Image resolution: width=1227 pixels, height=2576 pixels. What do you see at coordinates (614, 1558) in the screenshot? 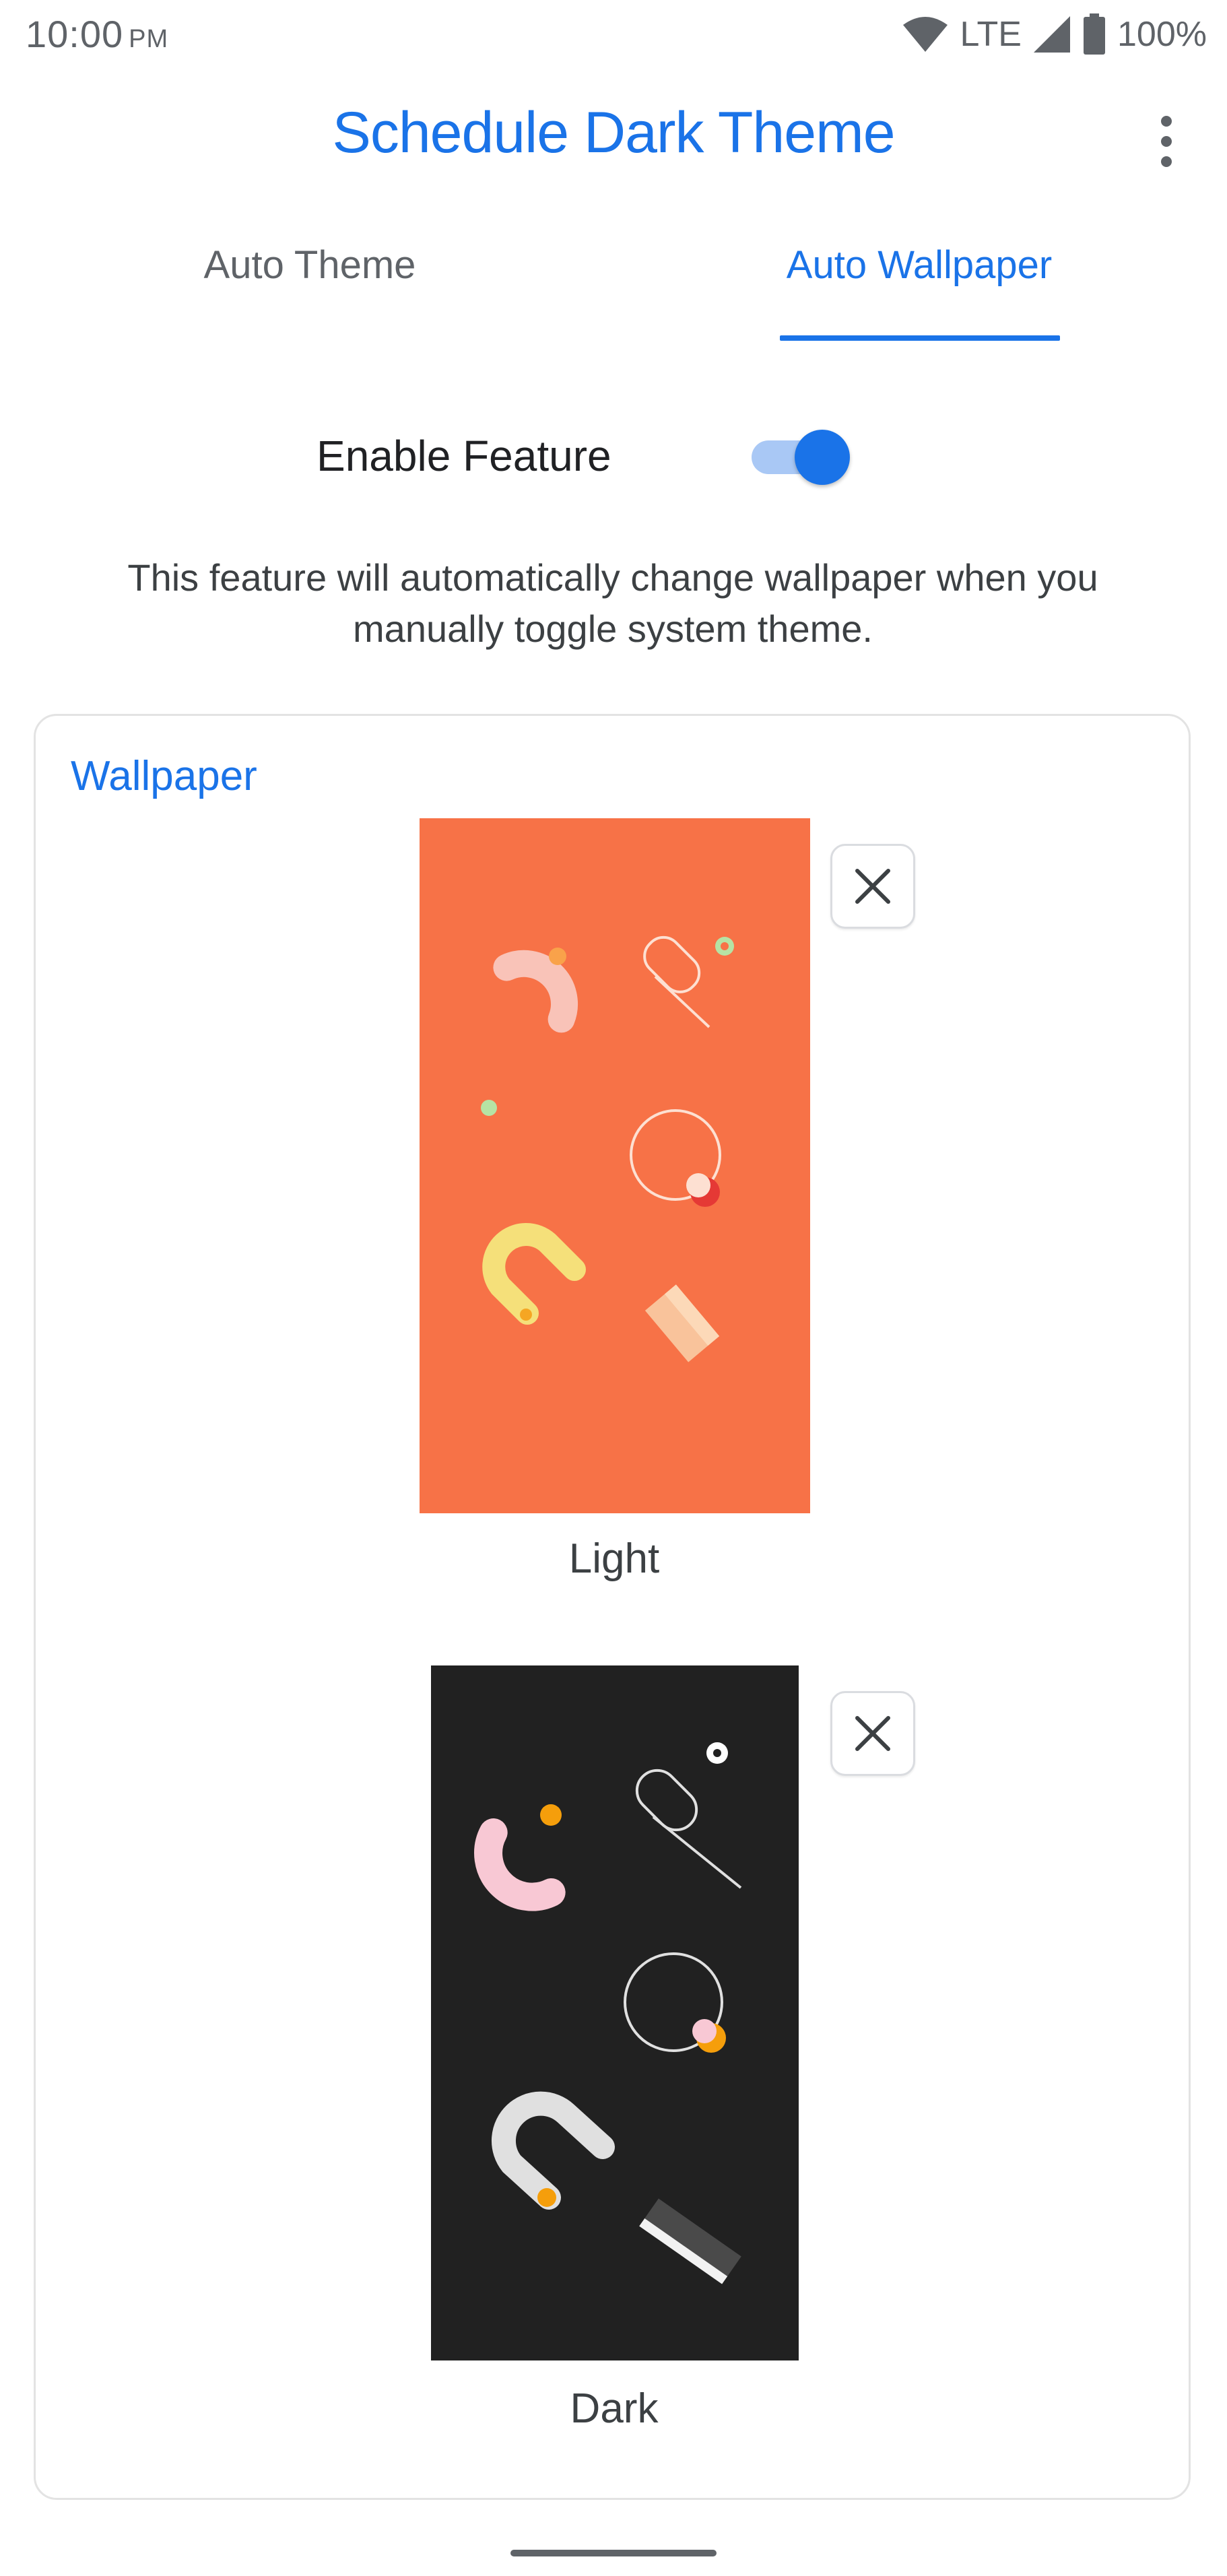
I see `light-caption: Light` at bounding box center [614, 1558].